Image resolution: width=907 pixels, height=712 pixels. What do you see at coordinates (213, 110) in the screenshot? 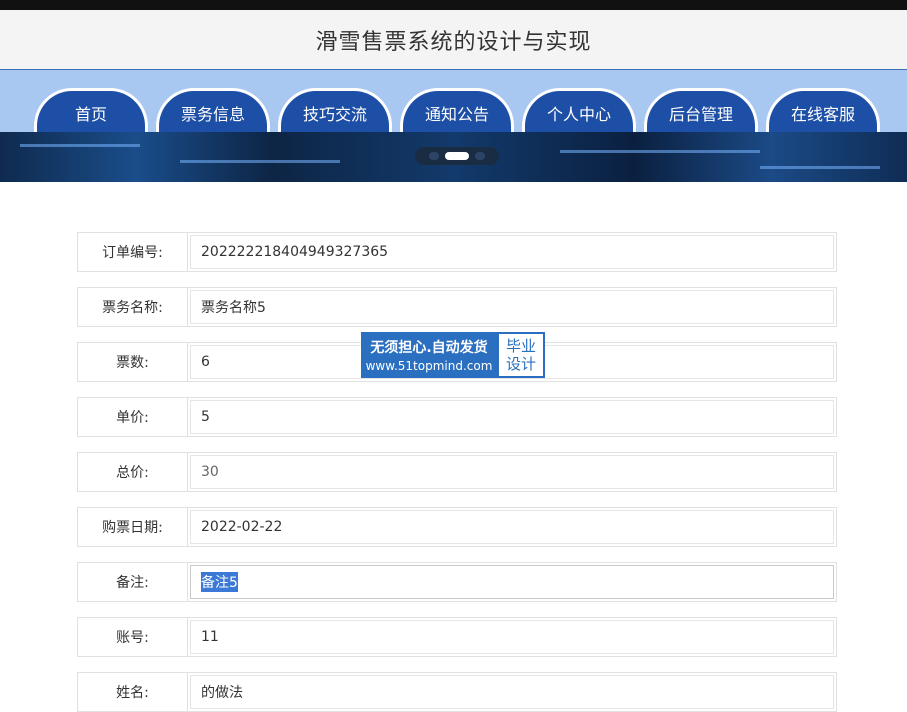
I see `nav-item-tickets: 票务信息` at bounding box center [213, 110].